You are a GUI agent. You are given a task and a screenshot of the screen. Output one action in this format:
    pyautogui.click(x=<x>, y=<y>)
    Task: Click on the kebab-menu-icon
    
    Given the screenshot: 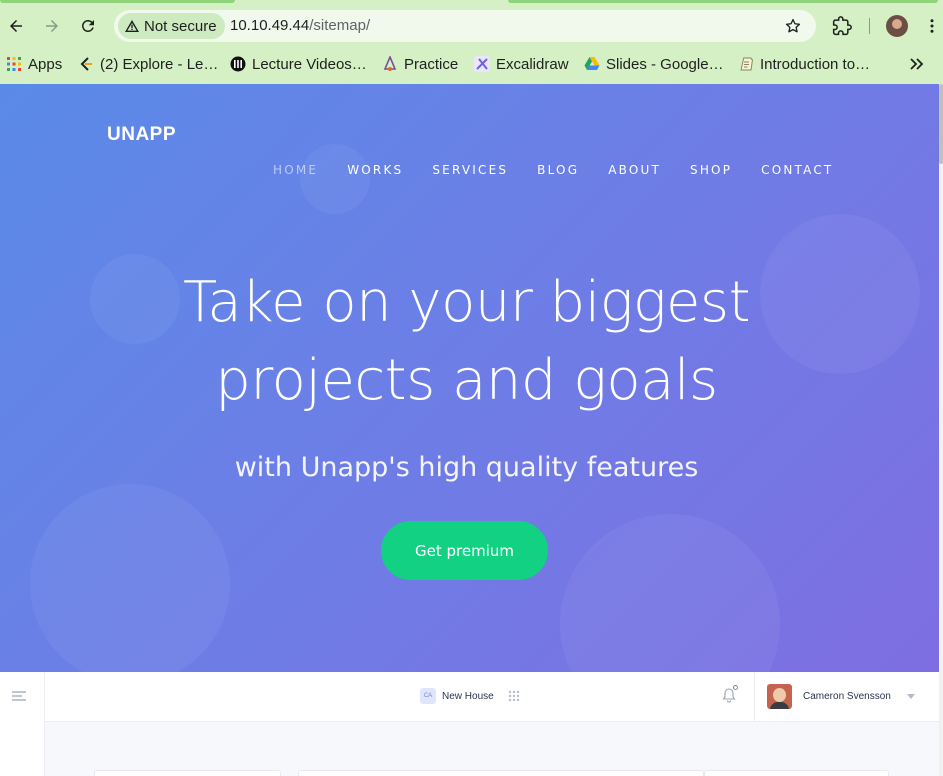 What is the action you would take?
    pyautogui.click(x=932, y=26)
    